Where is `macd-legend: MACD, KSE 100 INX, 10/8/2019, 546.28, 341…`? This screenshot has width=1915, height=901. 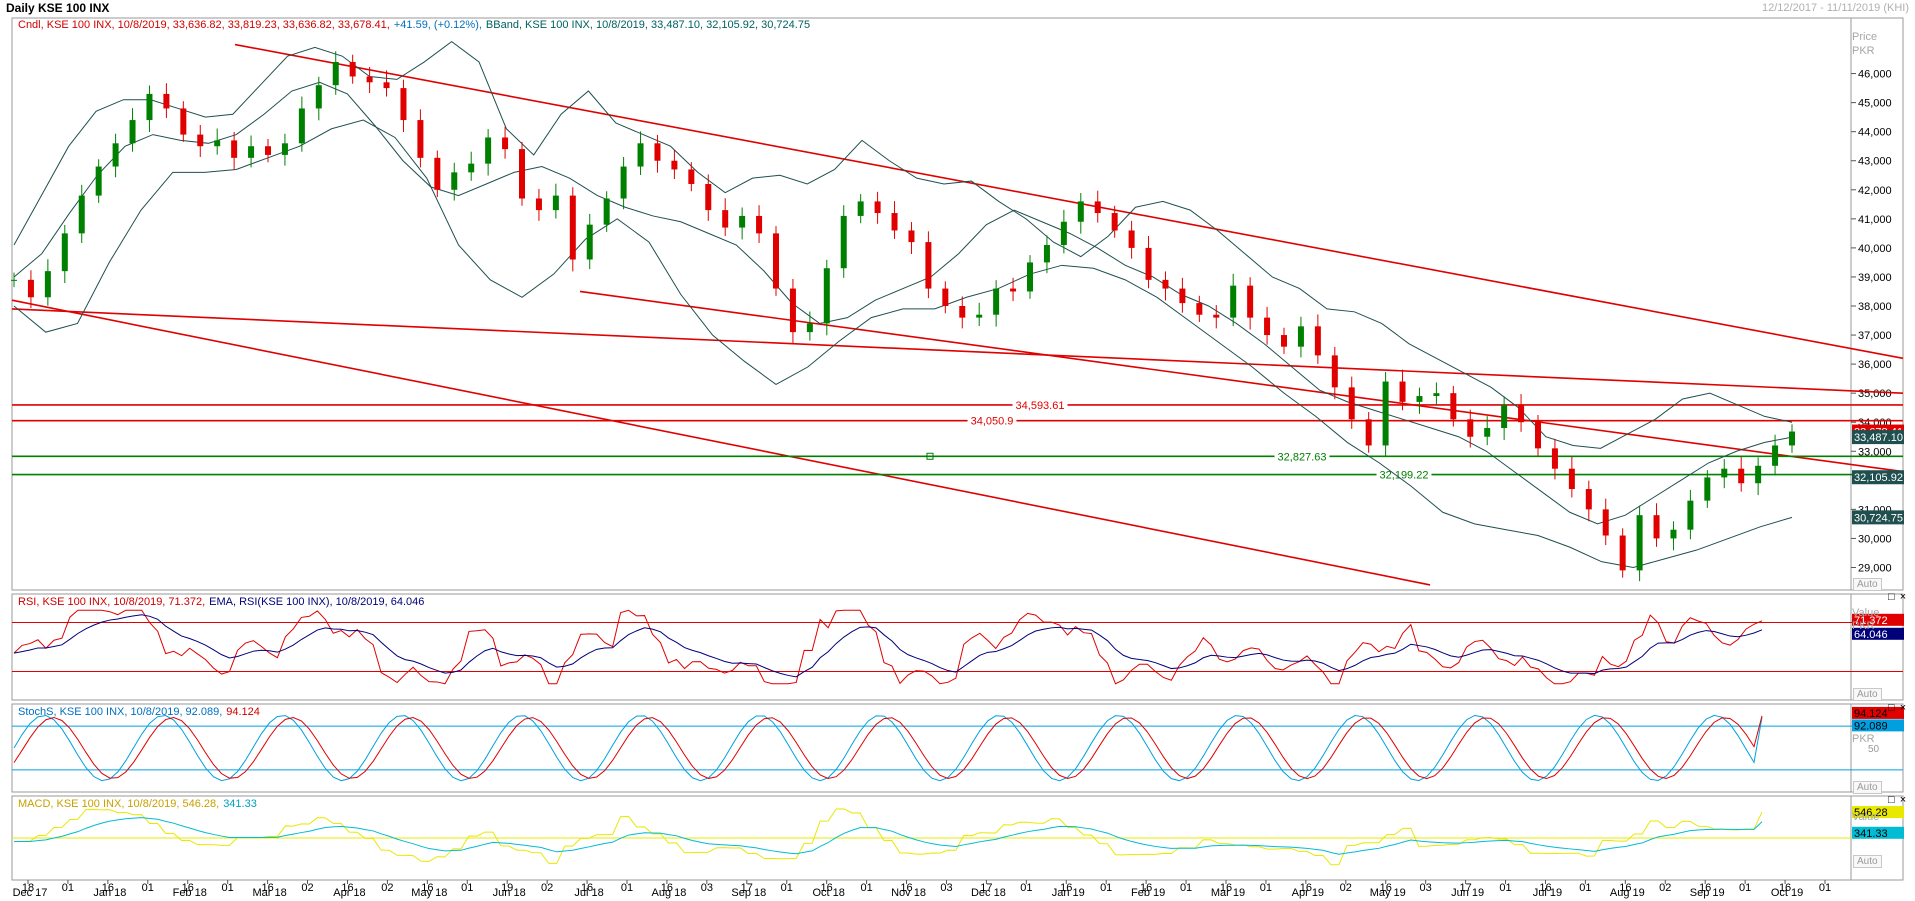
macd-legend: MACD, KSE 100 INX, 10/8/2019, 546.28, 341… is located at coordinates (139, 804).